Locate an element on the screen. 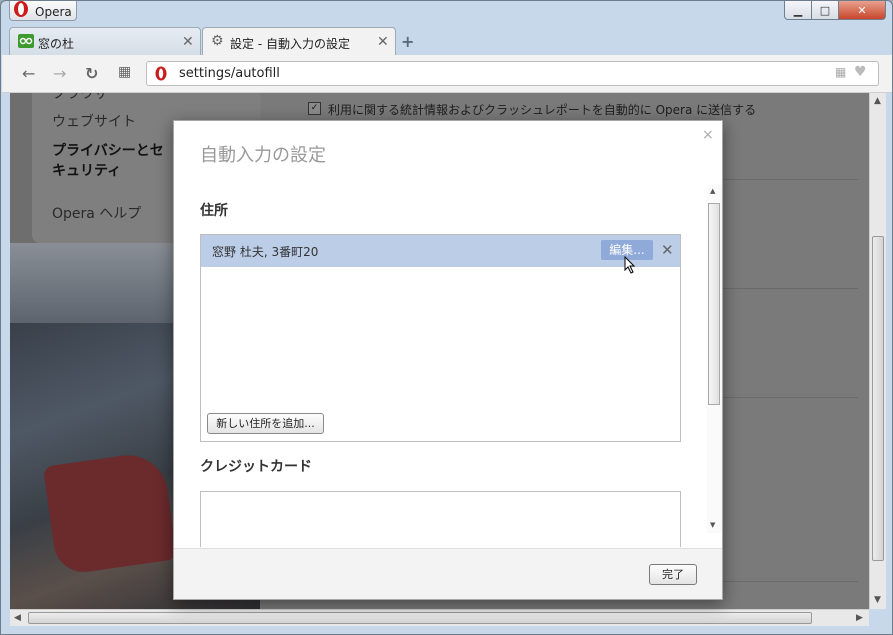 This screenshot has height=635, width=893. dialog-title: 自動入力の設定 is located at coordinates (263, 155).